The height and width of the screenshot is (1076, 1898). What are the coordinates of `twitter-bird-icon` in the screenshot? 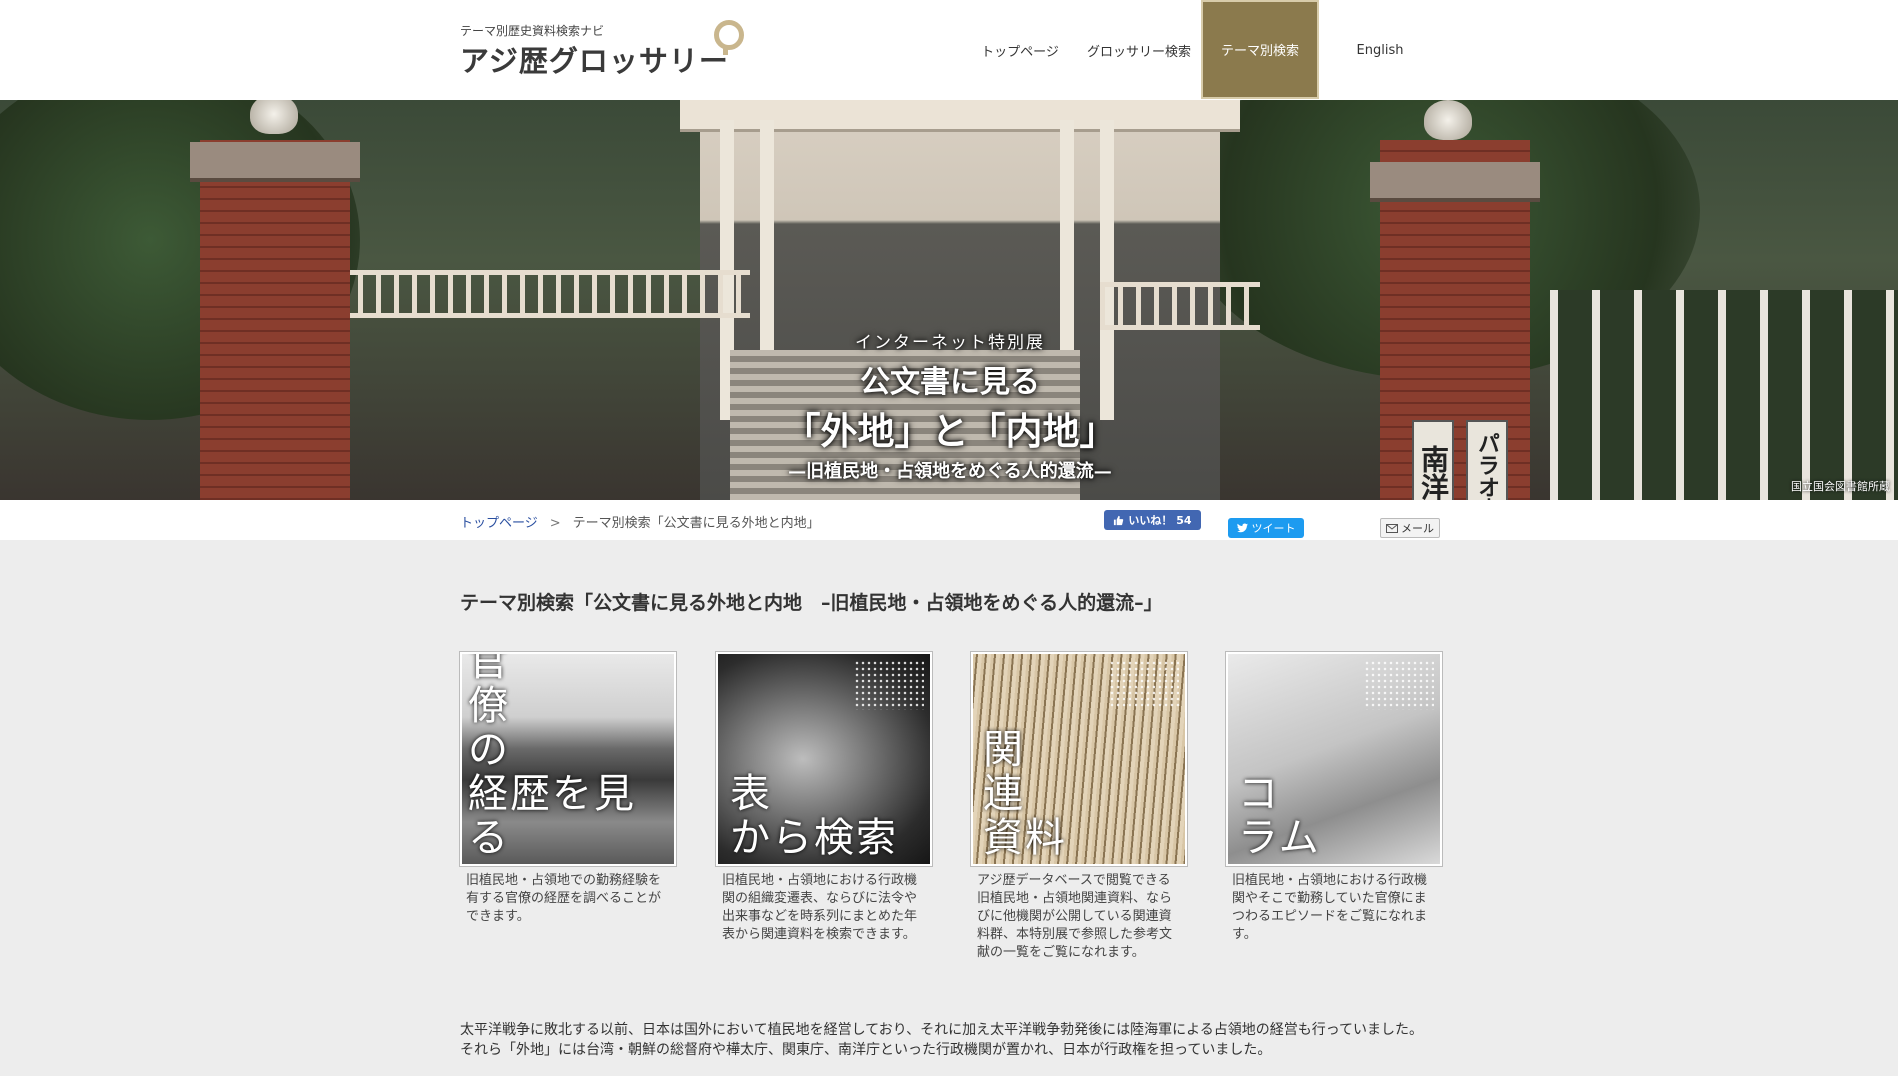 It's located at (1242, 528).